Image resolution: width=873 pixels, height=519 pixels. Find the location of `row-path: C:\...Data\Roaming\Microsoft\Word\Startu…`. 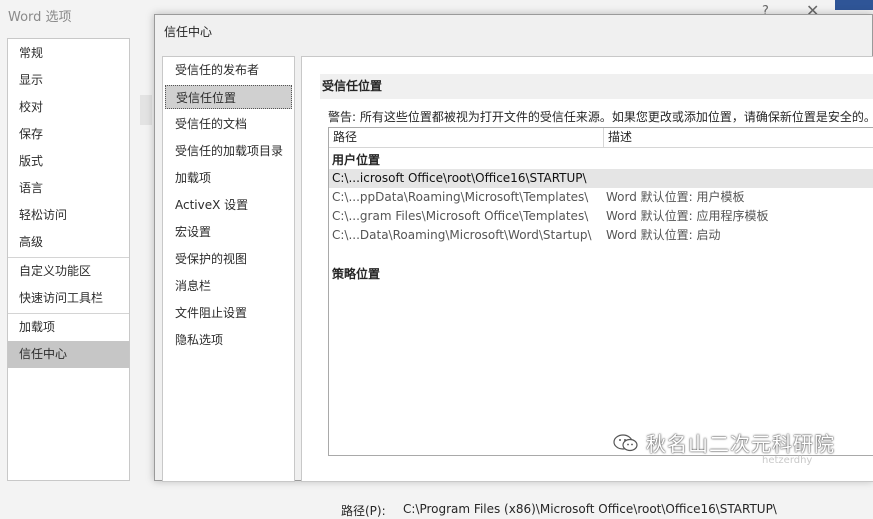

row-path: C:\...Data\Roaming\Microsoft\Word\Startu… is located at coordinates (462, 235).